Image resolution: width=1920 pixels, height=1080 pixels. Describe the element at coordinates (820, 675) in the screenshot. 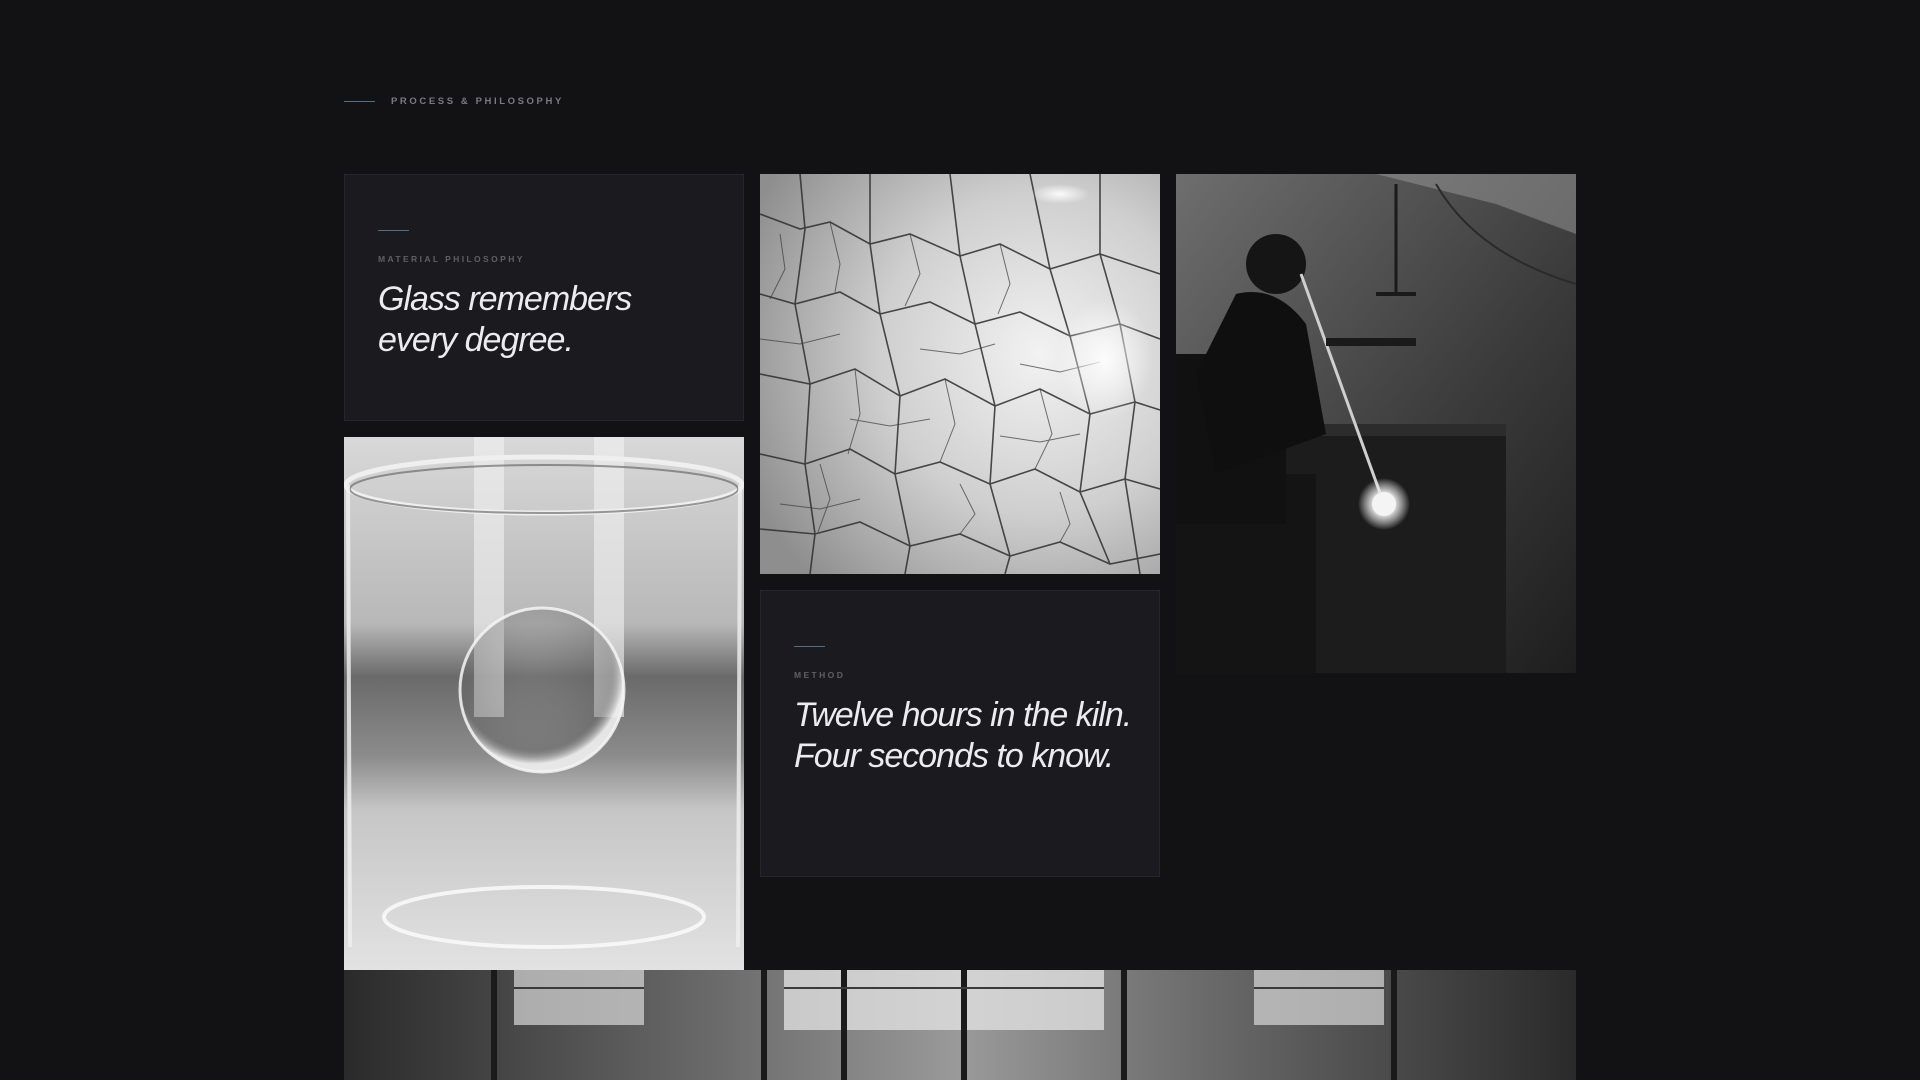

I see `card-label: METHOD` at that location.